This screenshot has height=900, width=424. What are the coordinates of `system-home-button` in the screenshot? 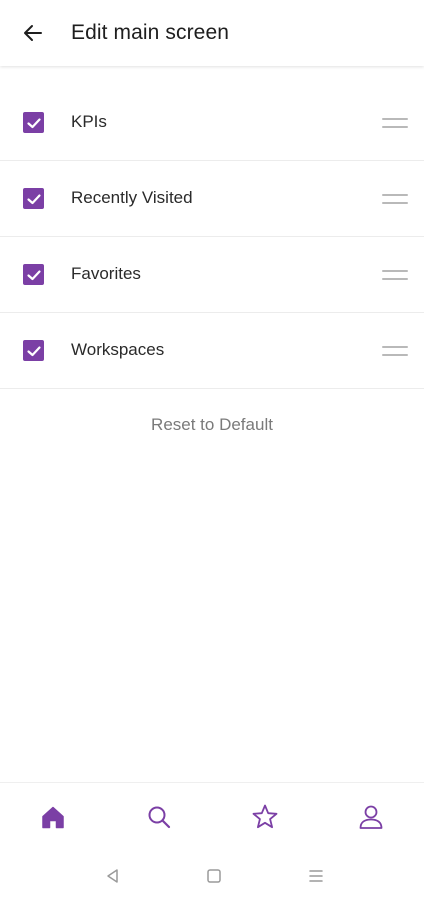 It's located at (214, 876).